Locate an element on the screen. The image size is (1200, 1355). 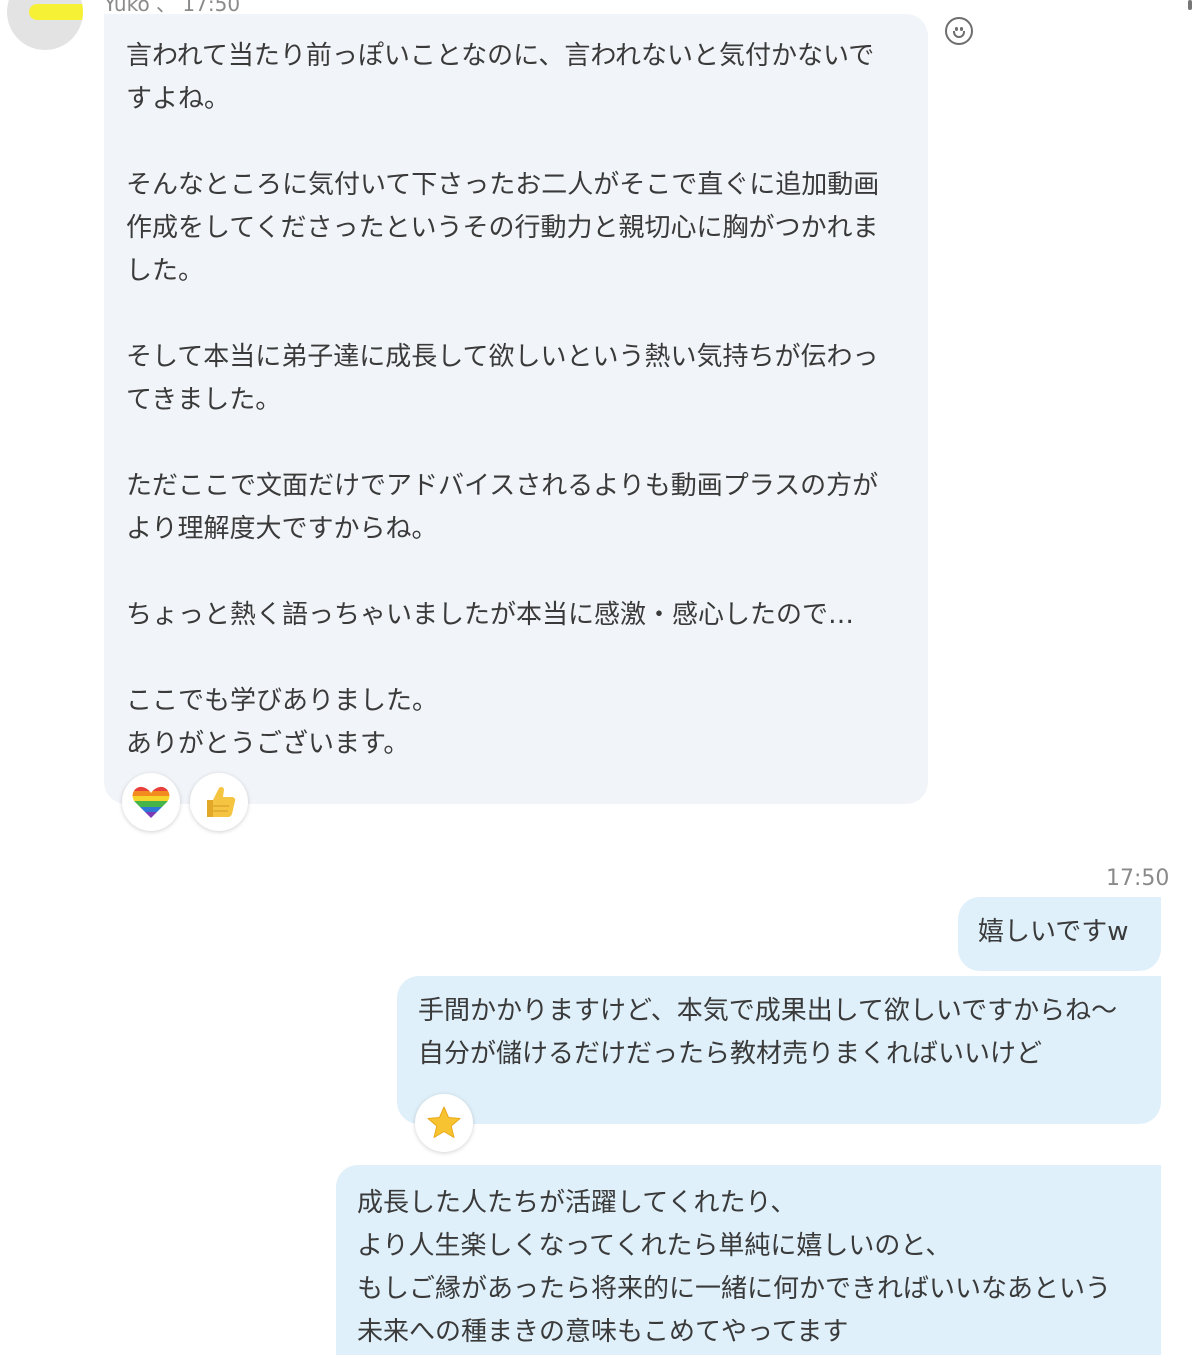
add-reaction-icon is located at coordinates (959, 31).